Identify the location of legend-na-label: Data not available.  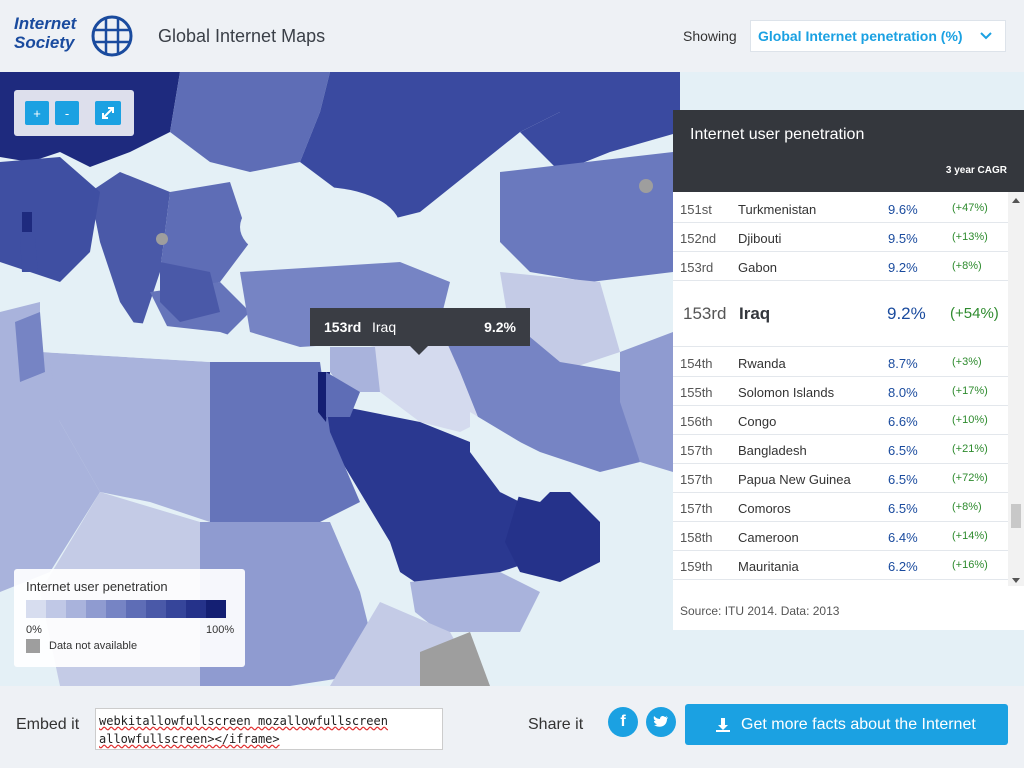
(93, 646).